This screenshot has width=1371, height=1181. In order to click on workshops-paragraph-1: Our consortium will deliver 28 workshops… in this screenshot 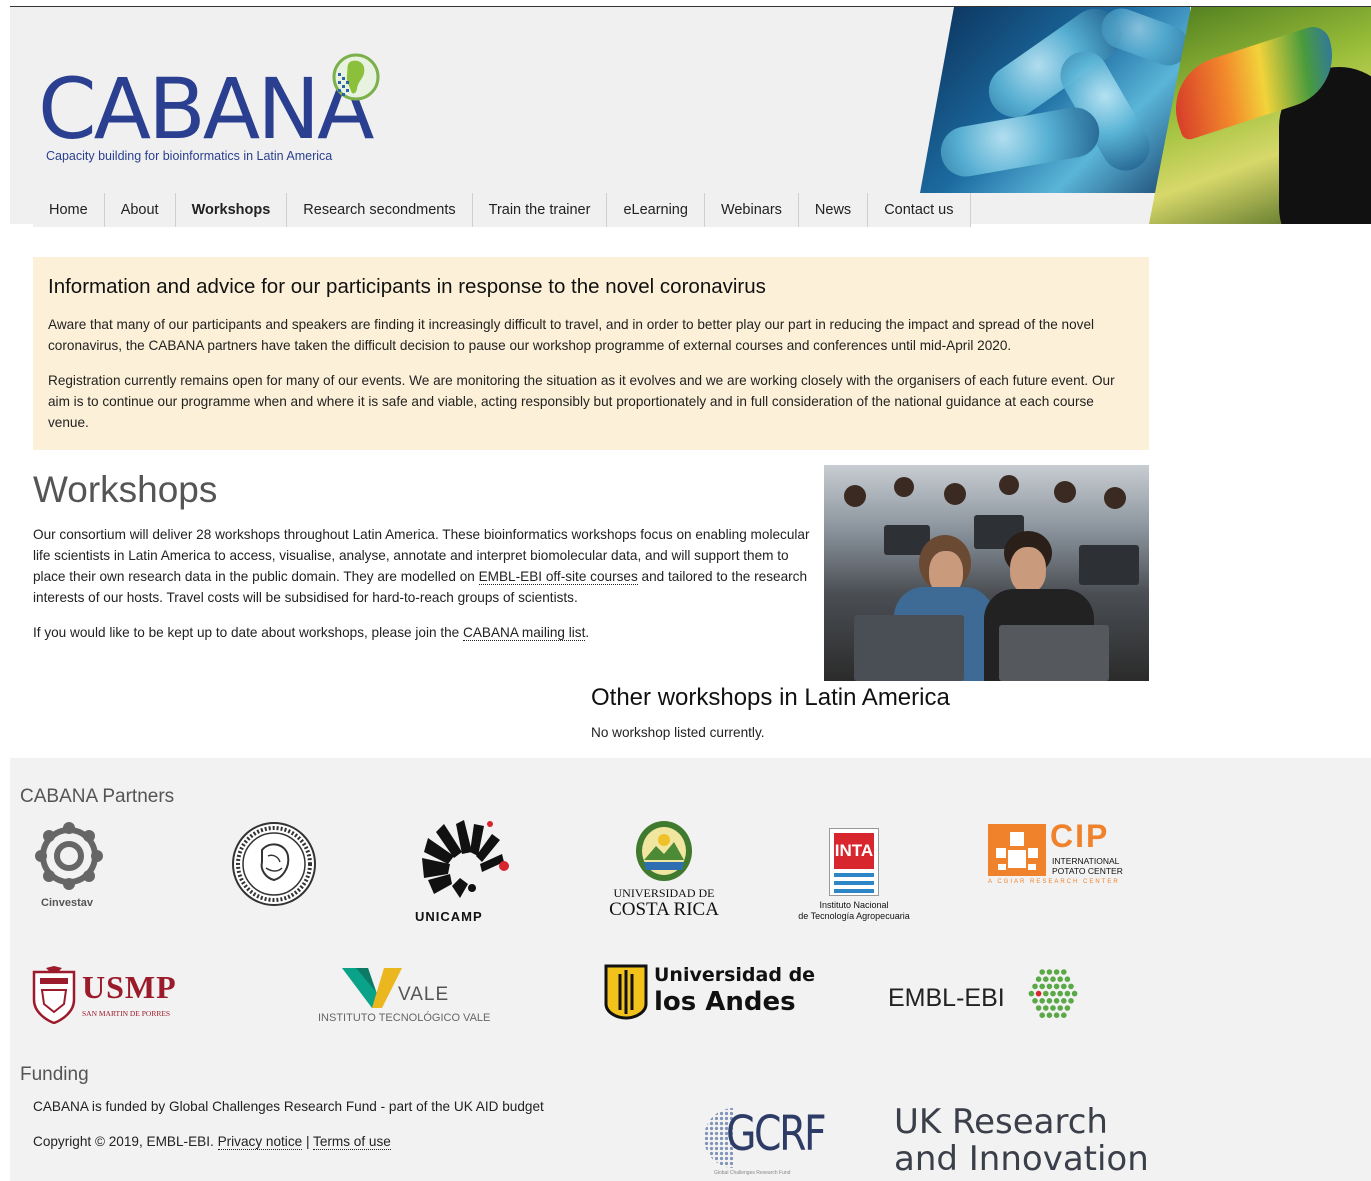, I will do `click(421, 566)`.